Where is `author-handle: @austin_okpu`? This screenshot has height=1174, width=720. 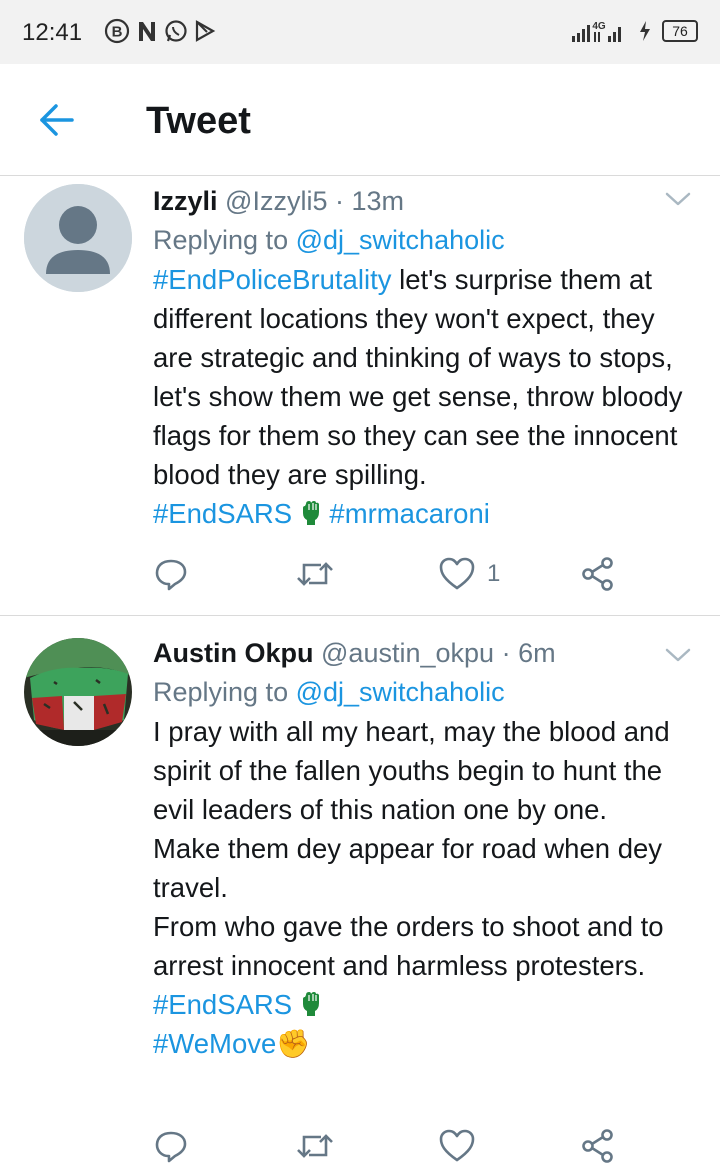 author-handle: @austin_okpu is located at coordinates (407, 653).